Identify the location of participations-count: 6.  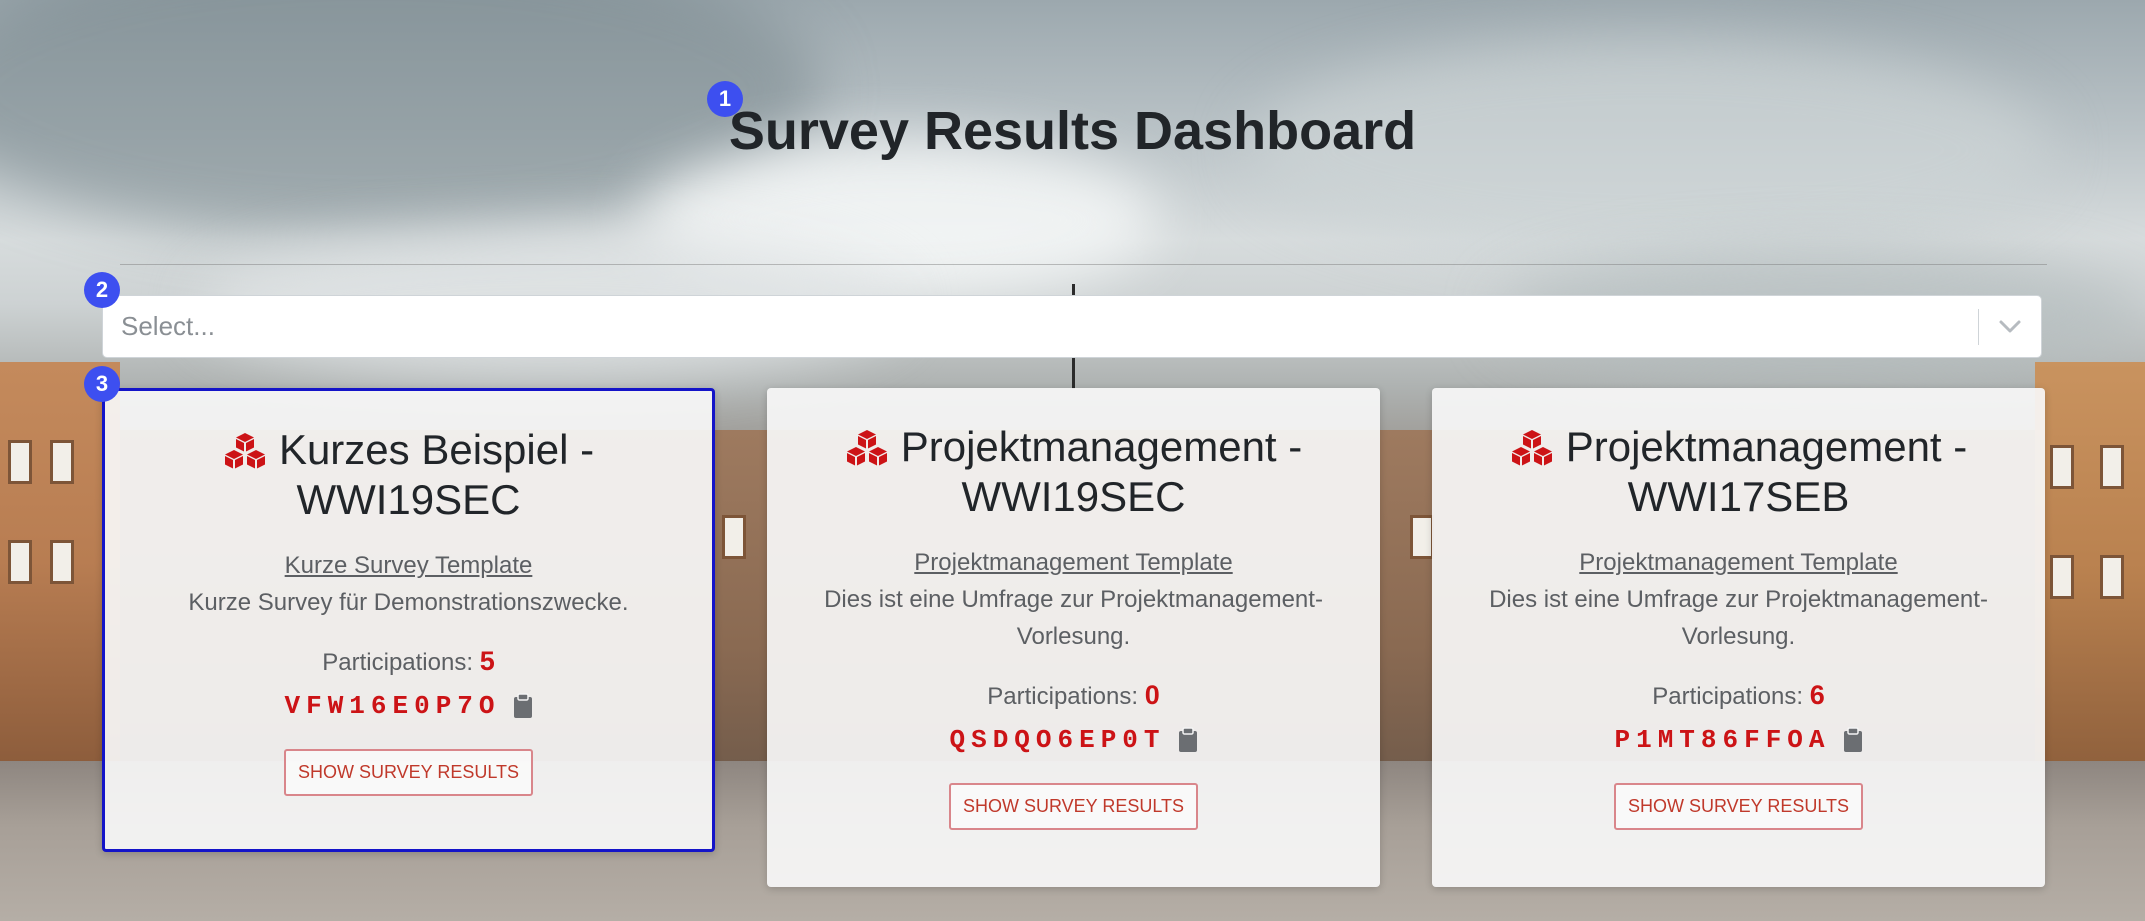
(1817, 695).